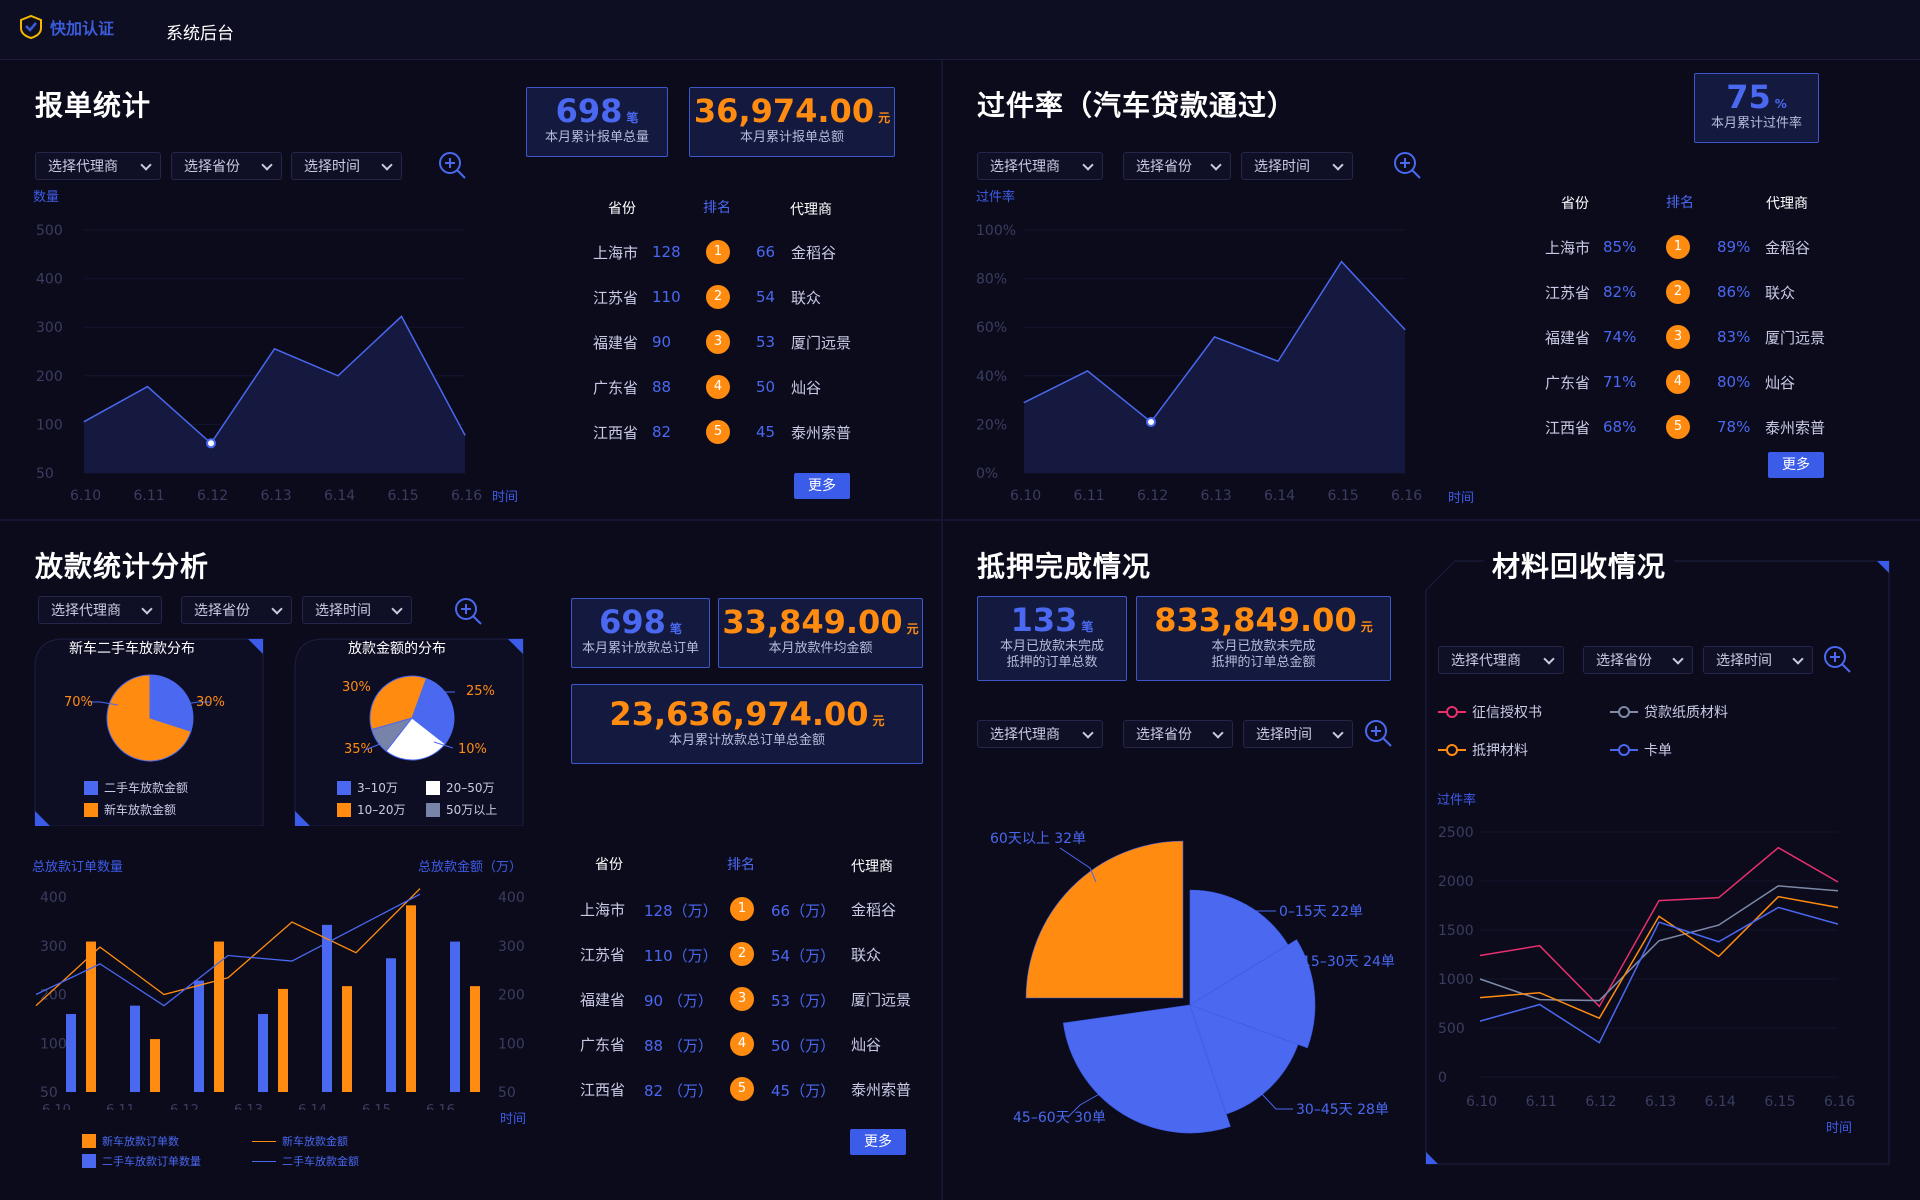 This screenshot has width=1920, height=1200. I want to click on value-cell: 78%, so click(1734, 427).